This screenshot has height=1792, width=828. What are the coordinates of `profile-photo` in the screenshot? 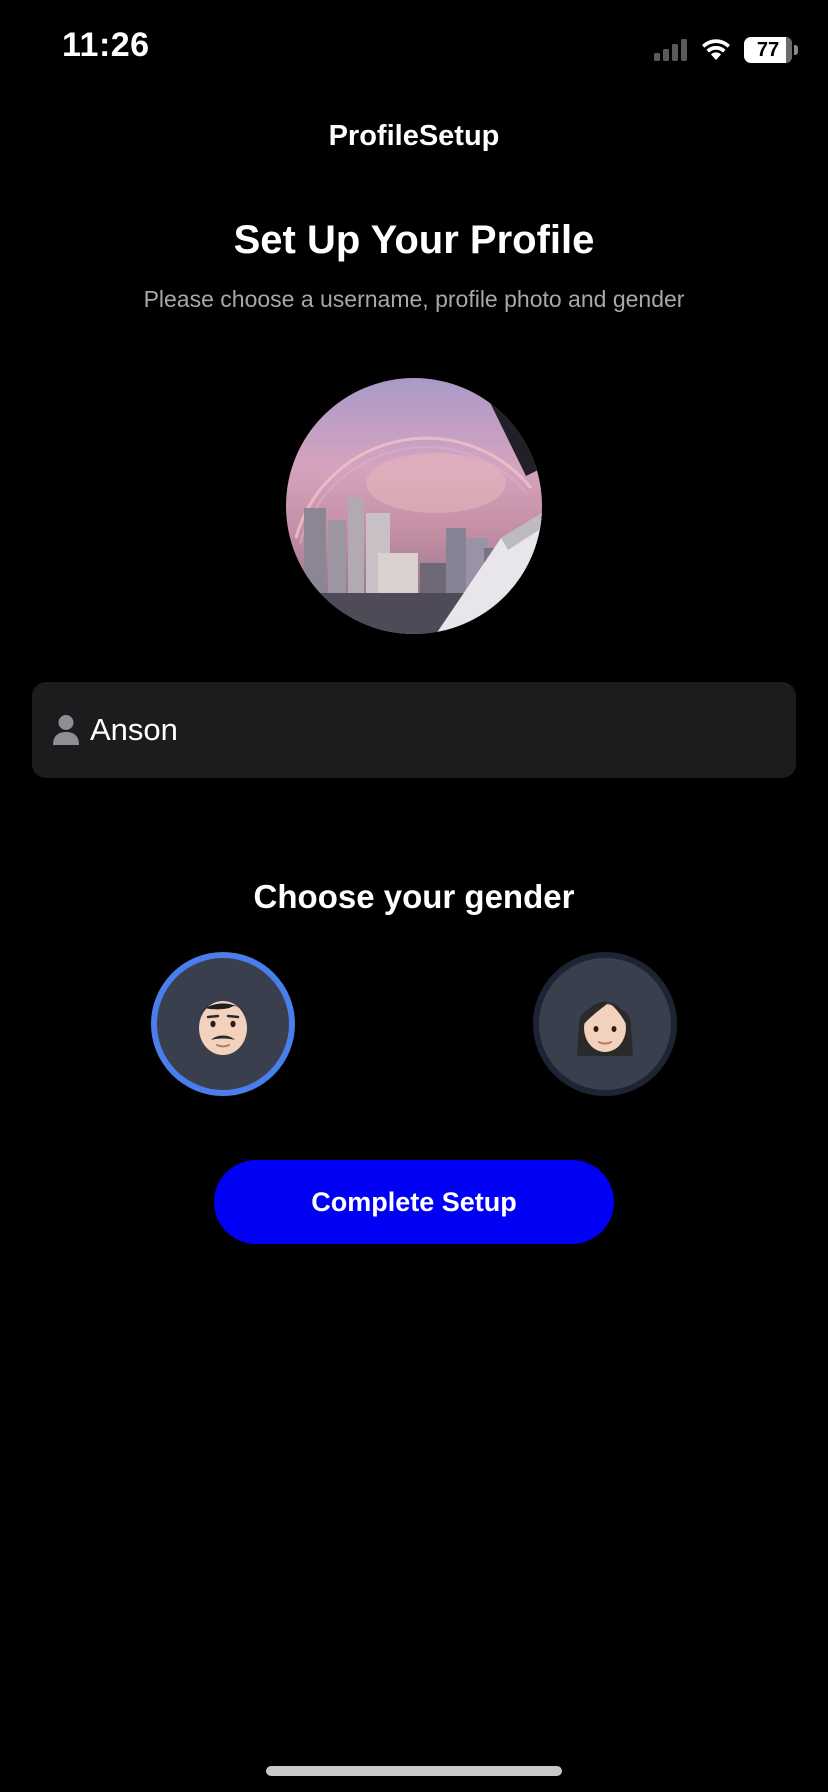 It's located at (414, 506).